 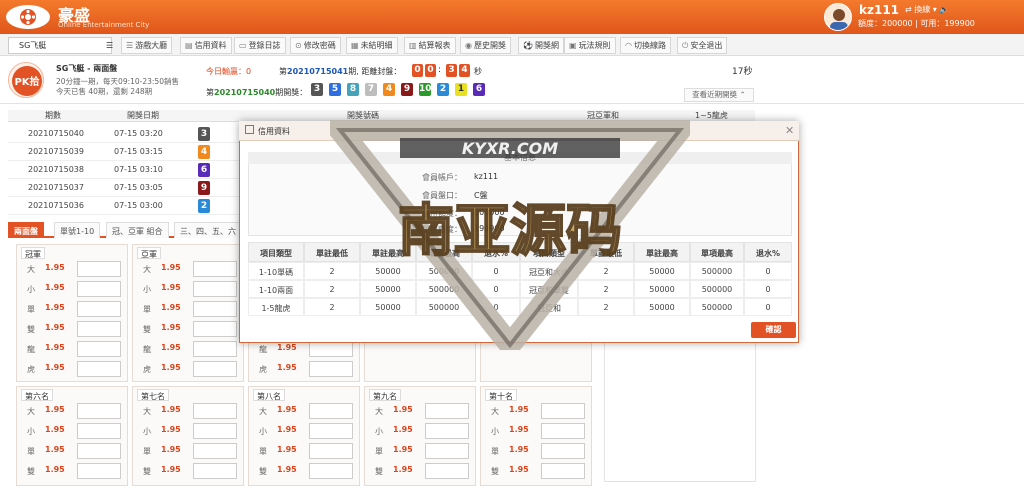 I want to click on limit-header: 單註最高, so click(x=388, y=252).